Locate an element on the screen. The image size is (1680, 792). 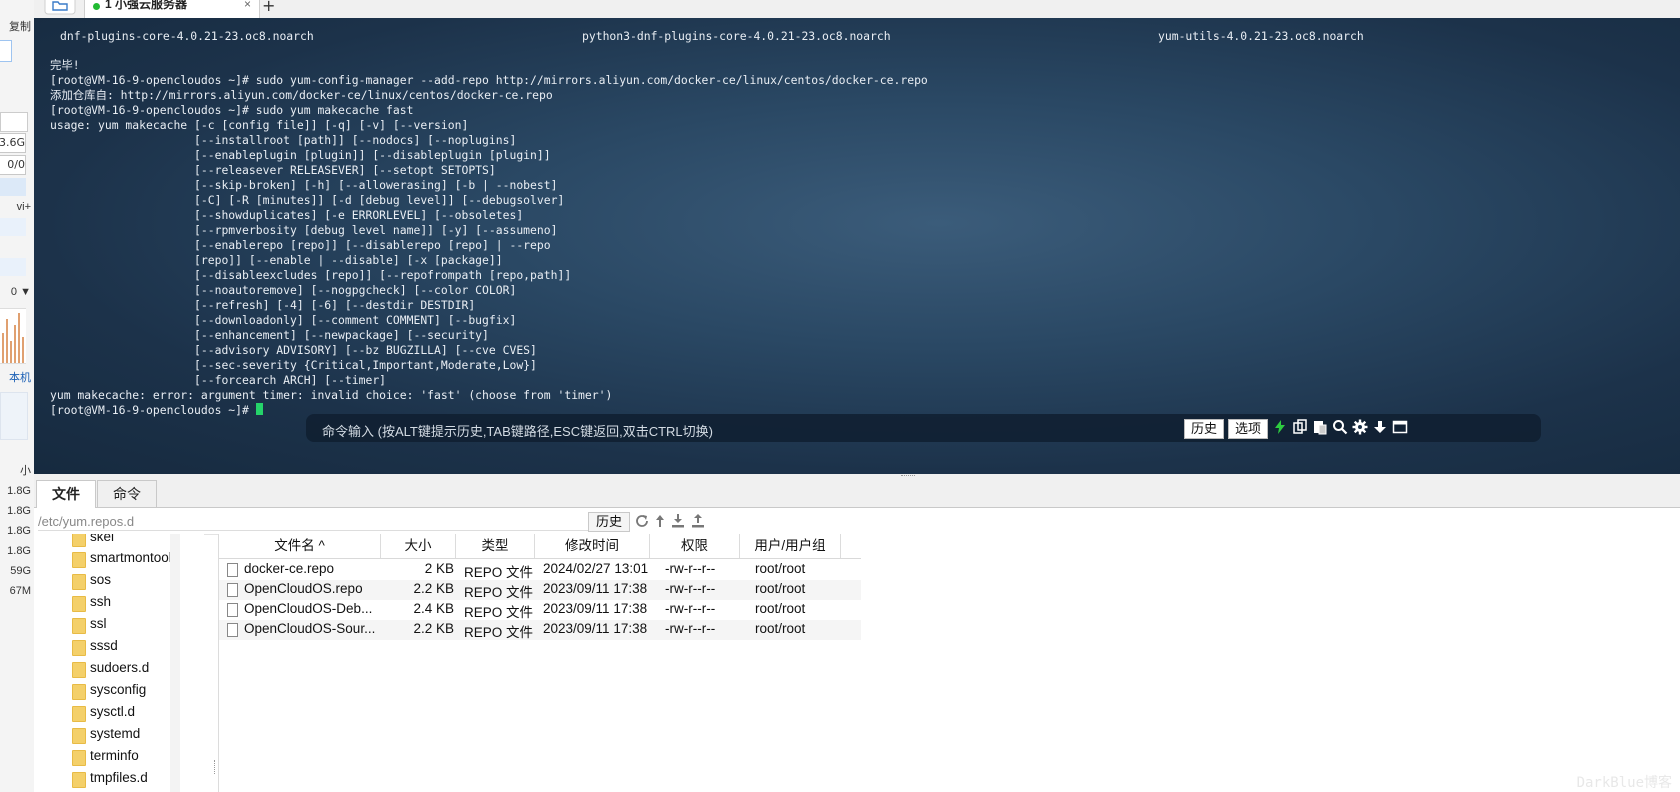
vertical-splitter-grip is located at coordinates (215, 767).